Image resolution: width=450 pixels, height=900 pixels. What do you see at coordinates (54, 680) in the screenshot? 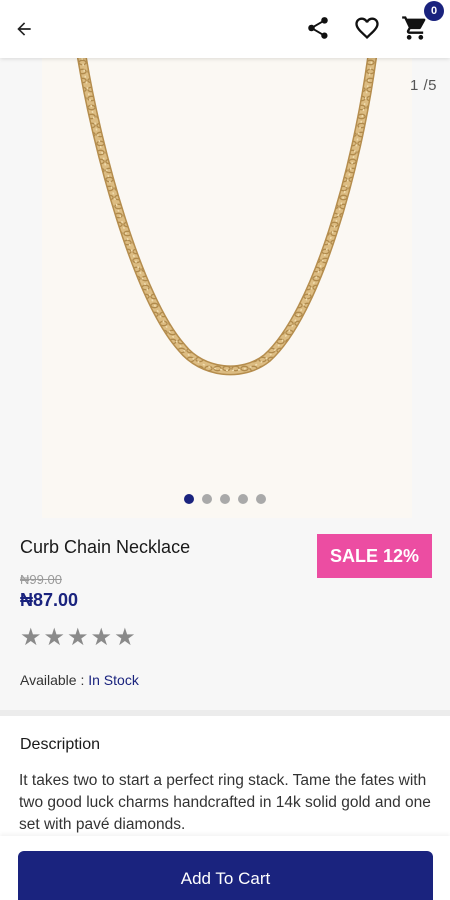
I see `availability-label: Available :` at bounding box center [54, 680].